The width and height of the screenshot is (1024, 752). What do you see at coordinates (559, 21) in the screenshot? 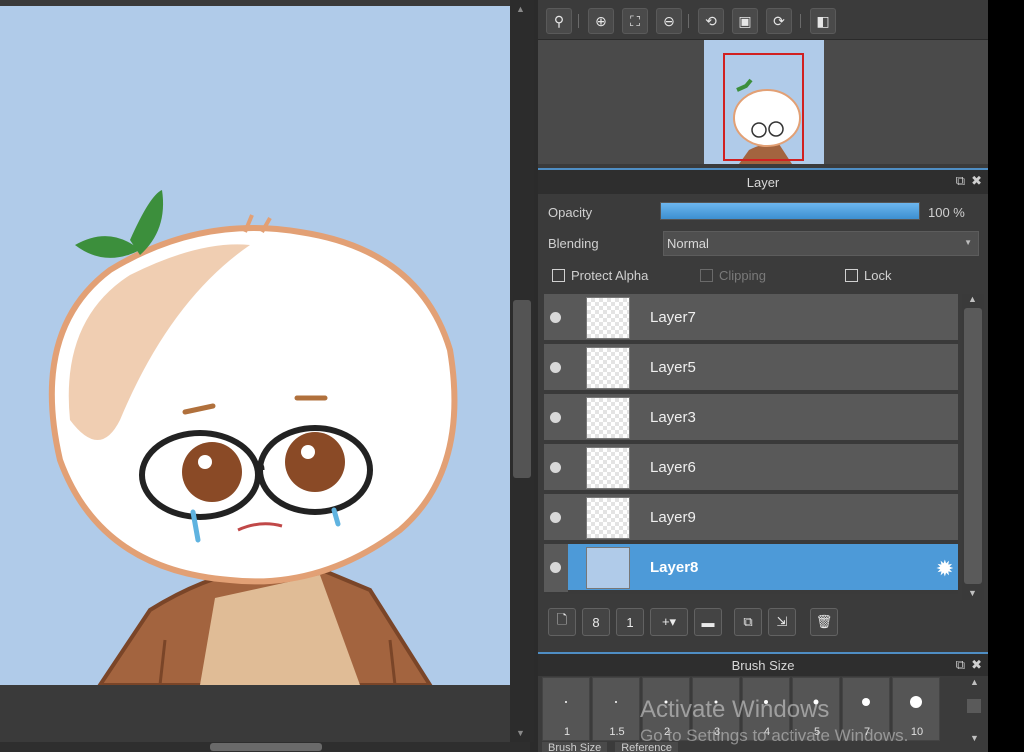
I see `zoom-actual-icon: ⚲` at bounding box center [559, 21].